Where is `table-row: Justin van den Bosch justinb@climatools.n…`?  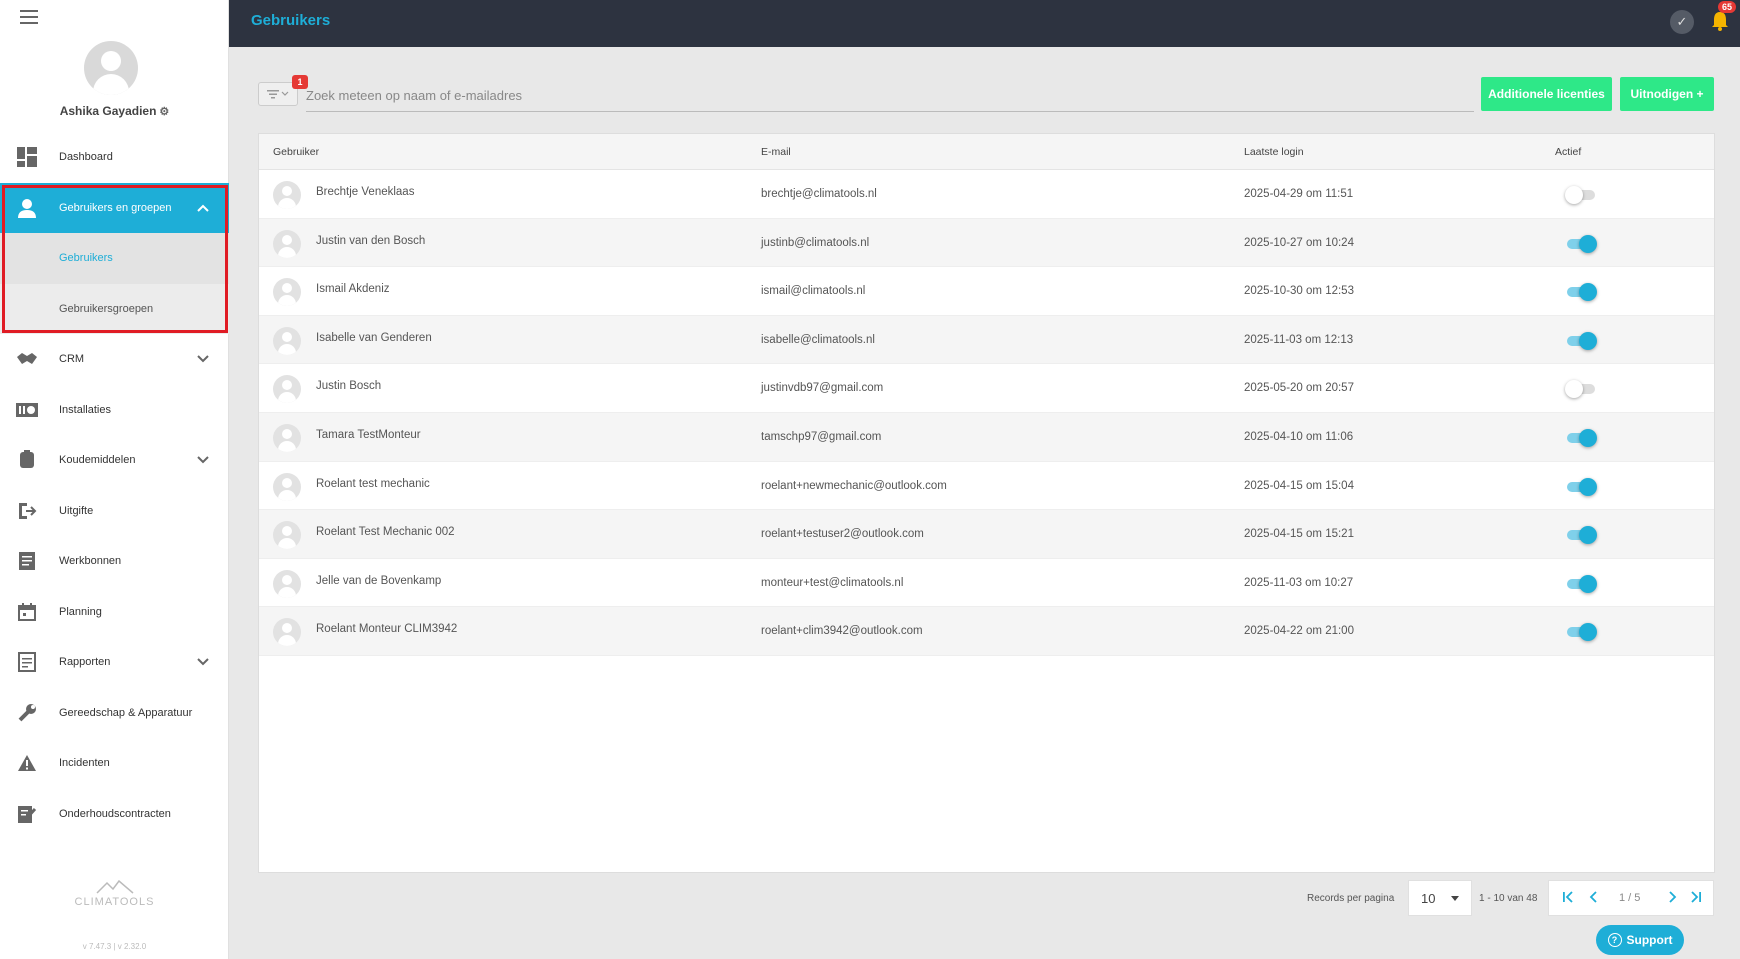
table-row: Justin van den Bosch justinb@climatools.n… is located at coordinates (986, 243).